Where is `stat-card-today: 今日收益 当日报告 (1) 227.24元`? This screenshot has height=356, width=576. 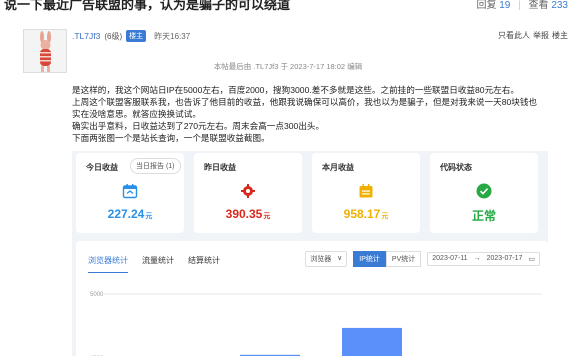
stat-card-today: 今日收益 当日报告 (1) 227.24元 is located at coordinates (130, 193).